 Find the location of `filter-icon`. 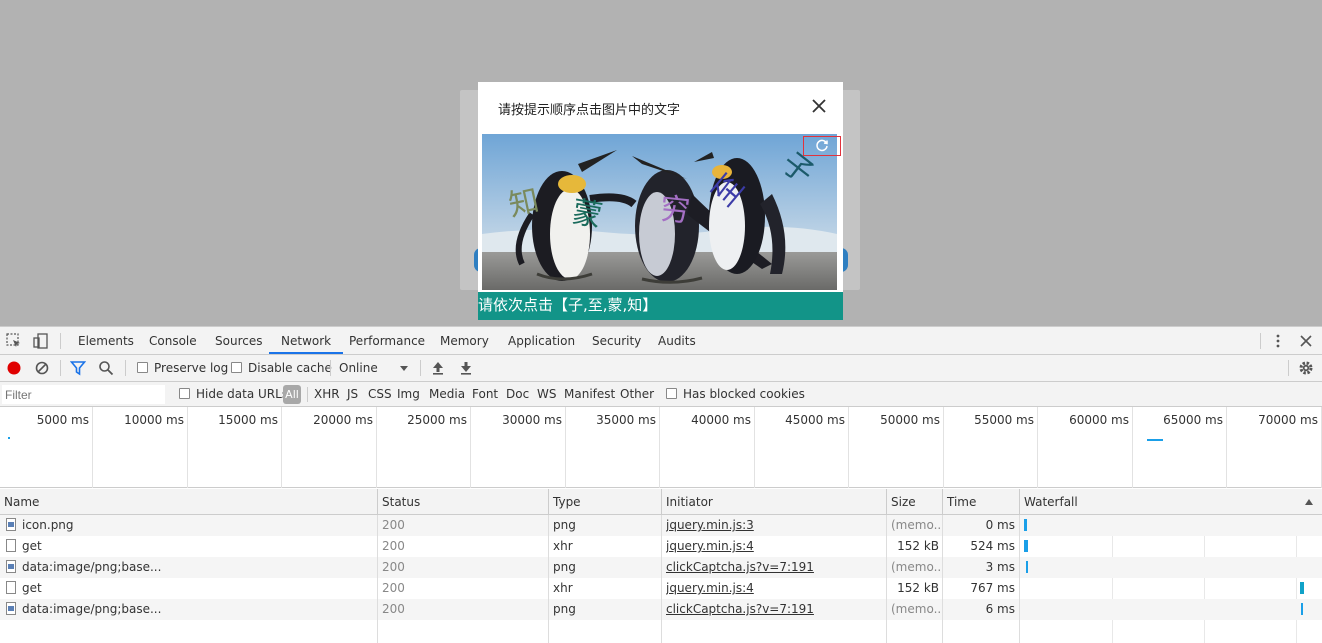

filter-icon is located at coordinates (78, 368).